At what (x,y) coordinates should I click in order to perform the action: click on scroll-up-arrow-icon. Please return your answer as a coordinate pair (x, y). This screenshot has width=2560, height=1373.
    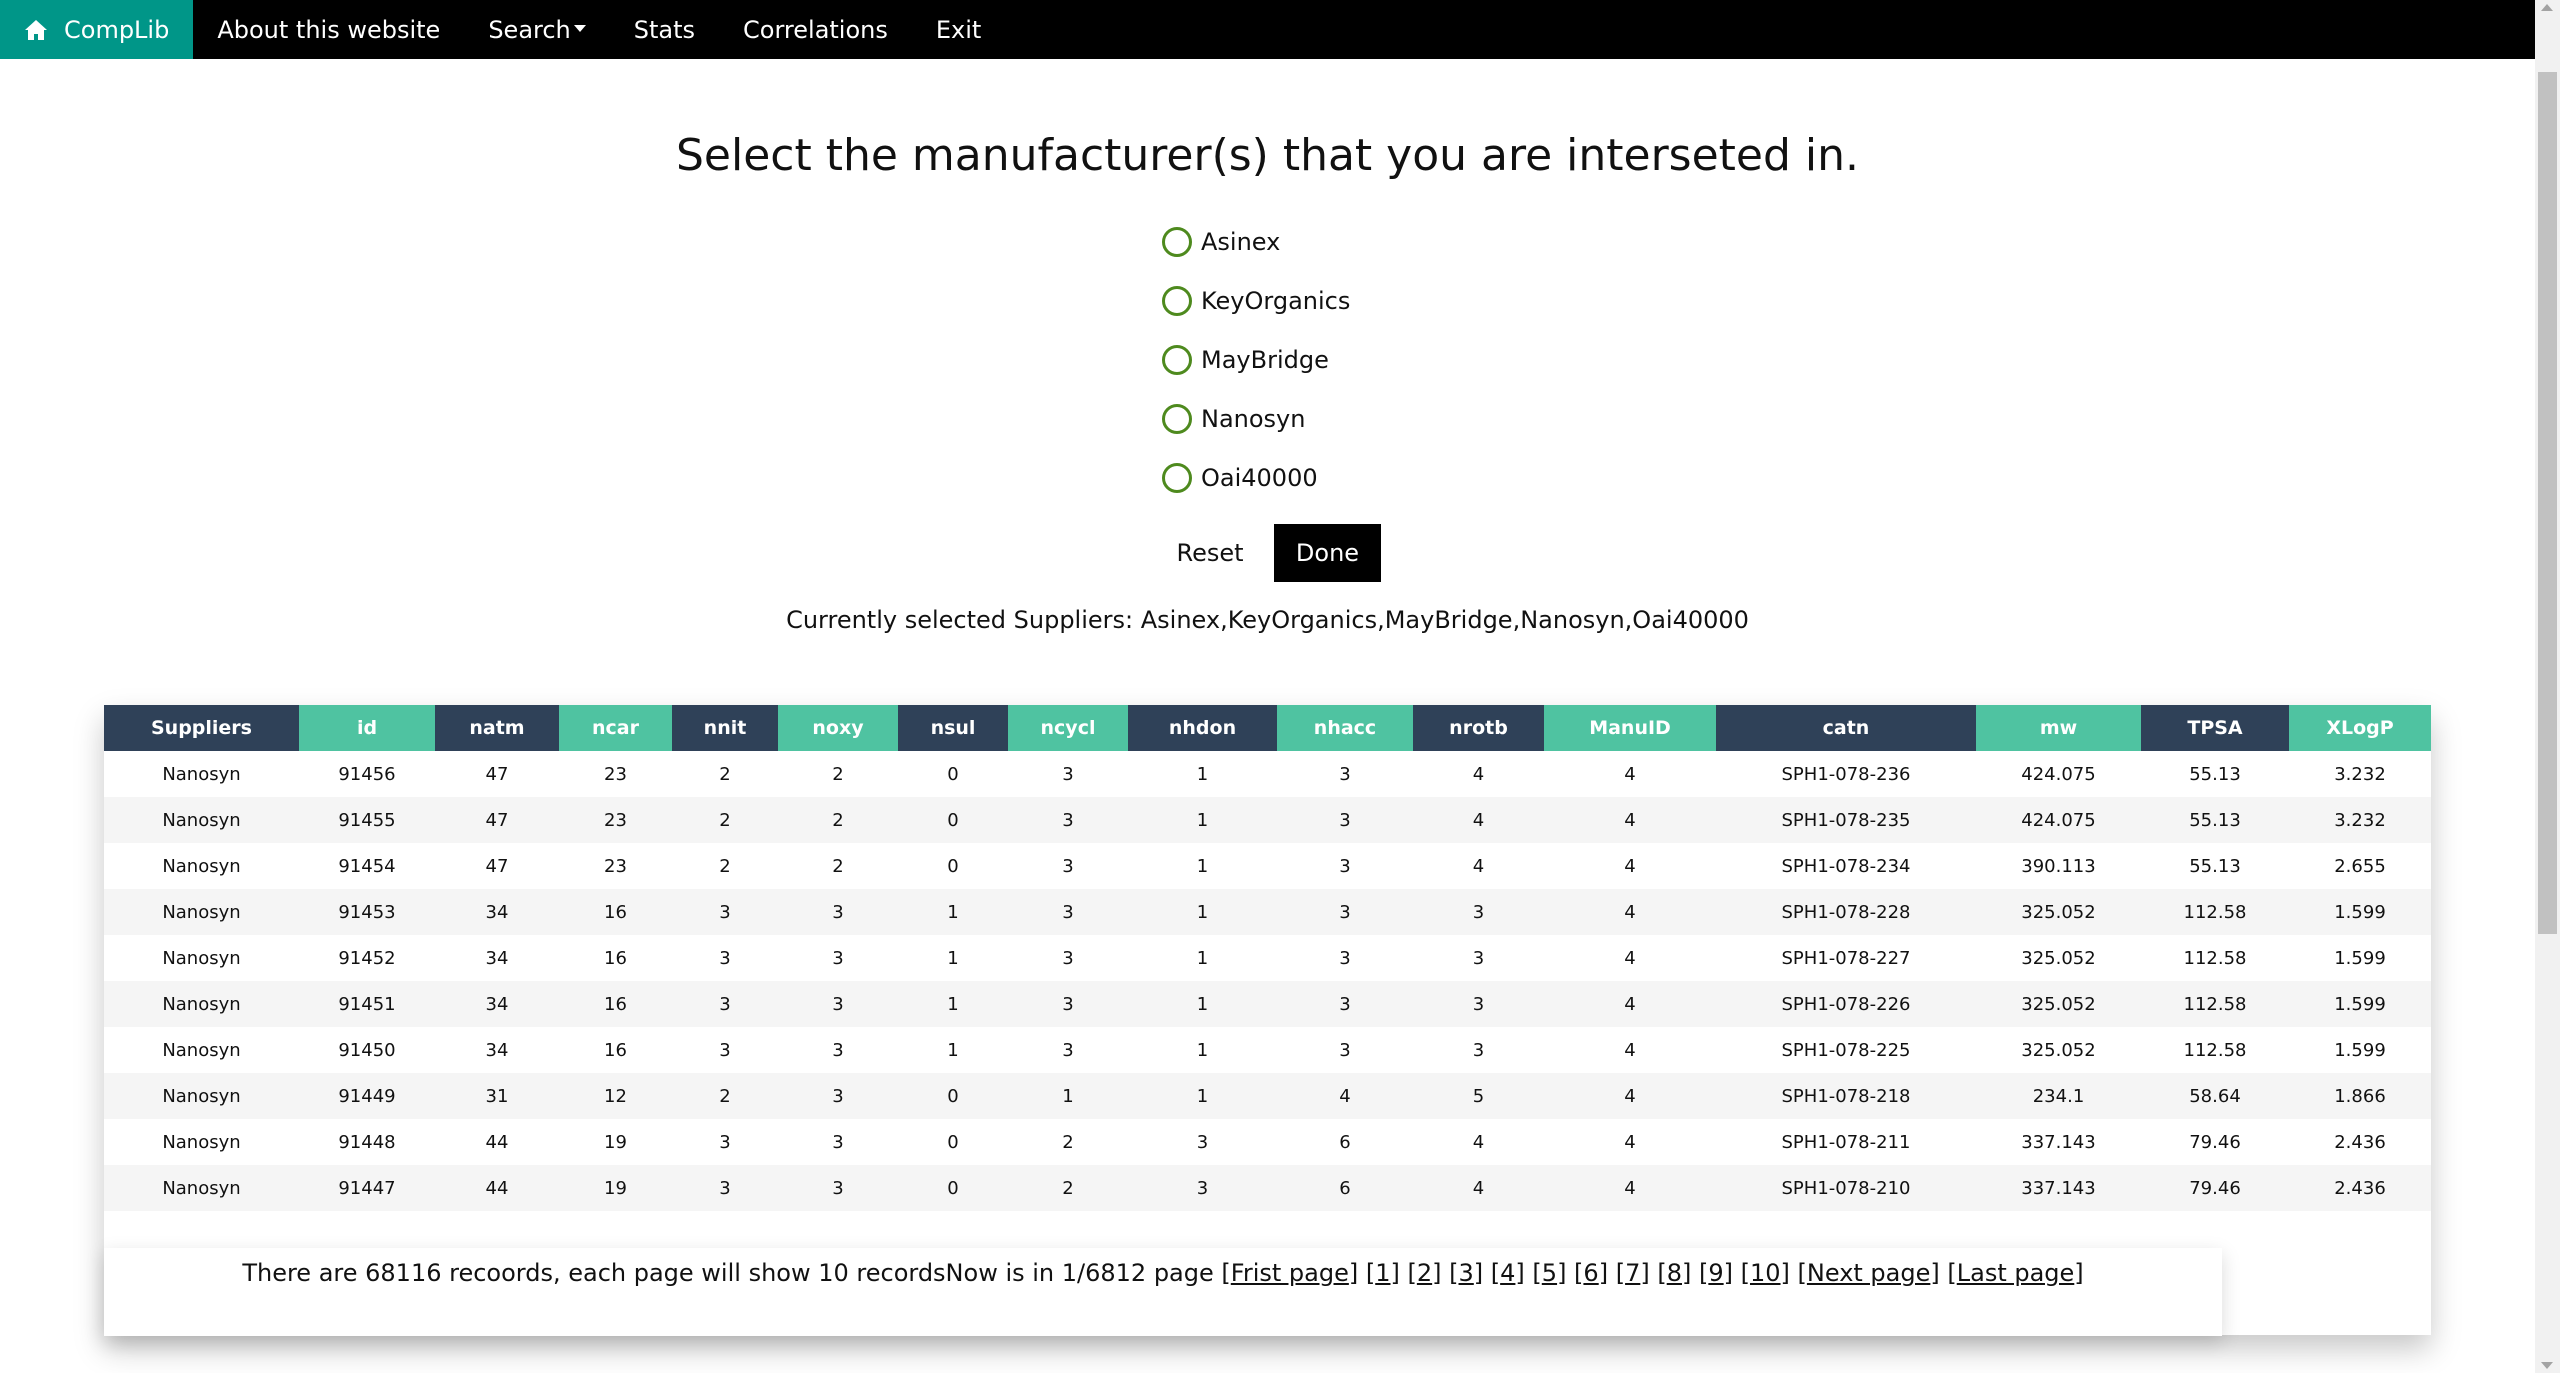
    Looking at the image, I should click on (2547, 7).